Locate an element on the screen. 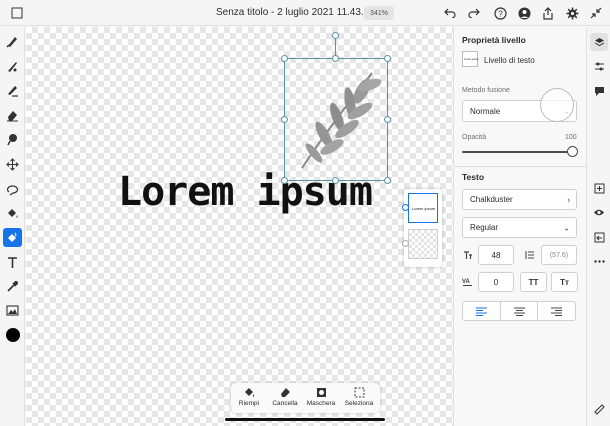 The image size is (610, 426). font-size-value: 48 is located at coordinates (496, 255).